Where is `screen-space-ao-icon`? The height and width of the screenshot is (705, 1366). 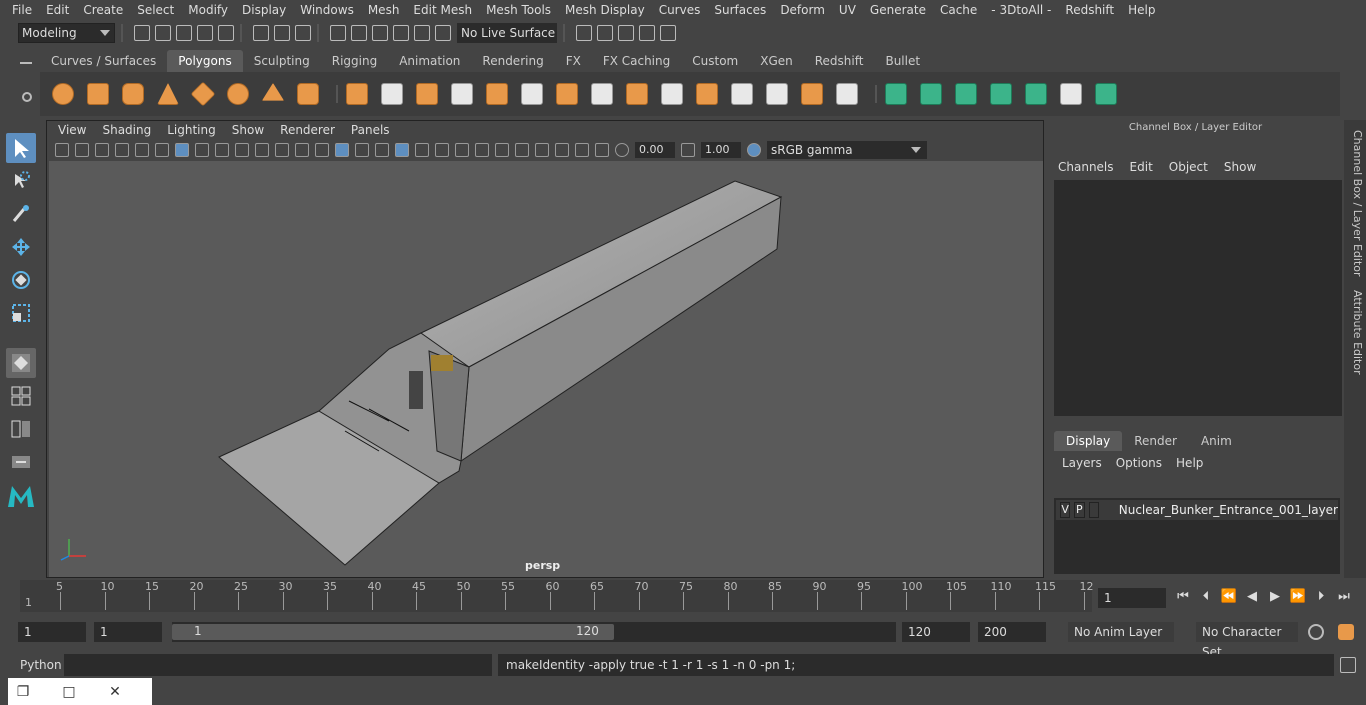
screen-space-ao-icon is located at coordinates (462, 150).